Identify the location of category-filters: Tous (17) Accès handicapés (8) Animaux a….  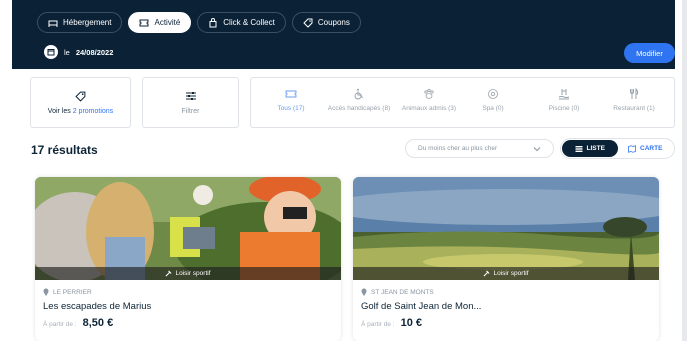
(462, 102).